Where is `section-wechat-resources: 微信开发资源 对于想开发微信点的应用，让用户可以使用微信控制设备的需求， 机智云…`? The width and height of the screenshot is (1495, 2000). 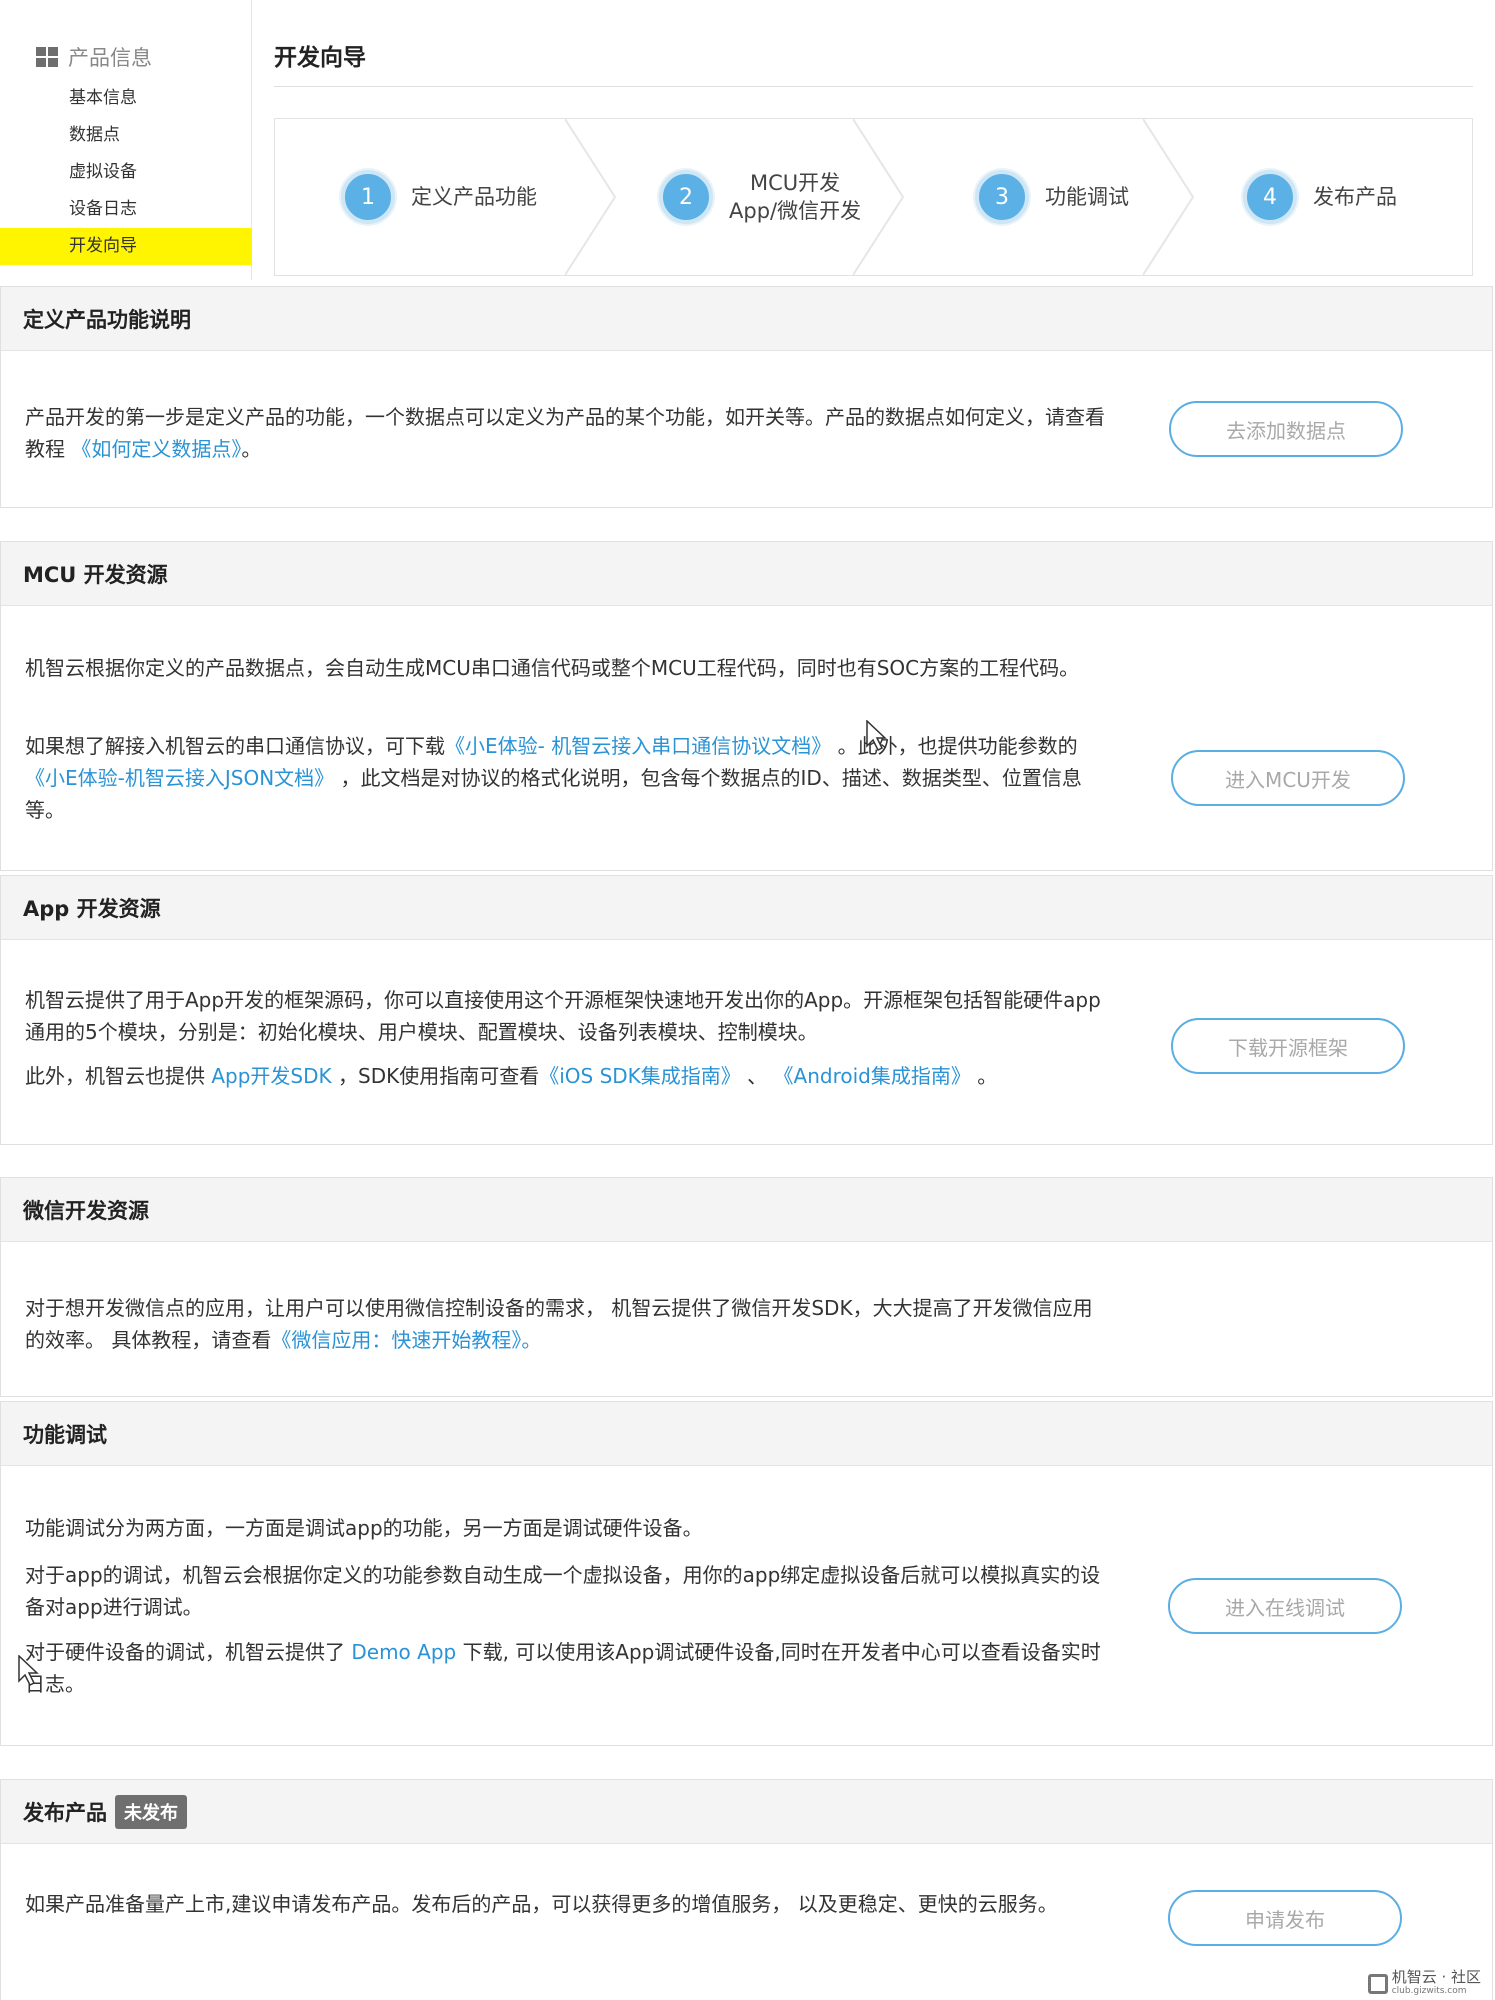
section-wechat-resources: 微信开发资源 对于想开发微信点的应用，让用户可以使用微信控制设备的需求， 机智云… is located at coordinates (746, 1287).